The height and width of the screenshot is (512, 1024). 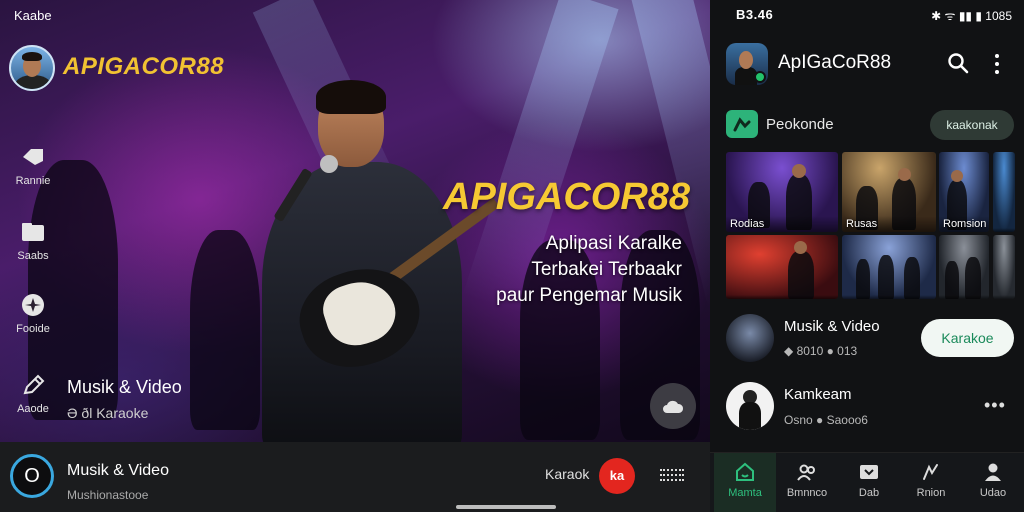 I want to click on nav-label: Mamta, so click(x=745, y=493).